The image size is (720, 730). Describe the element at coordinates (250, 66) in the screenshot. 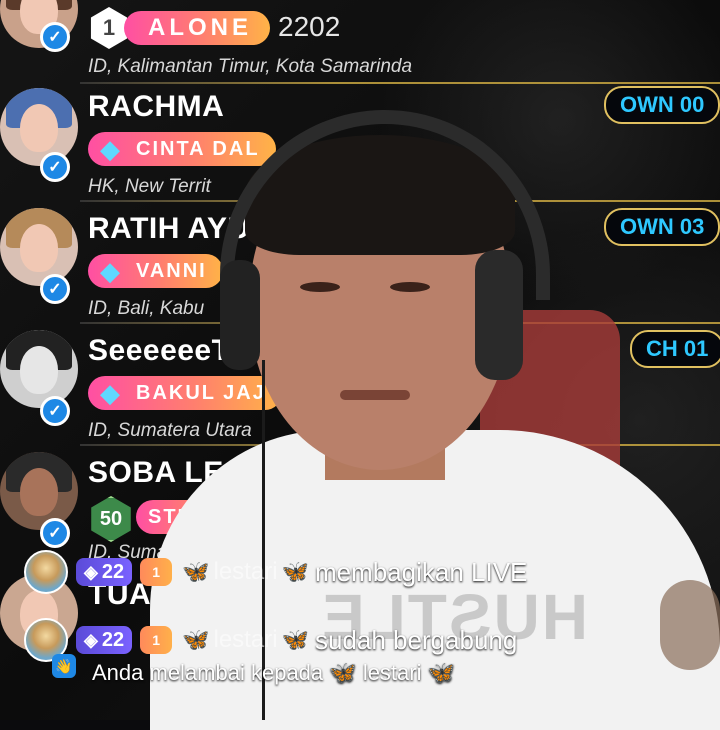

I see `location-text: ID, Kalimantan Timur, Kota Samarinda` at that location.